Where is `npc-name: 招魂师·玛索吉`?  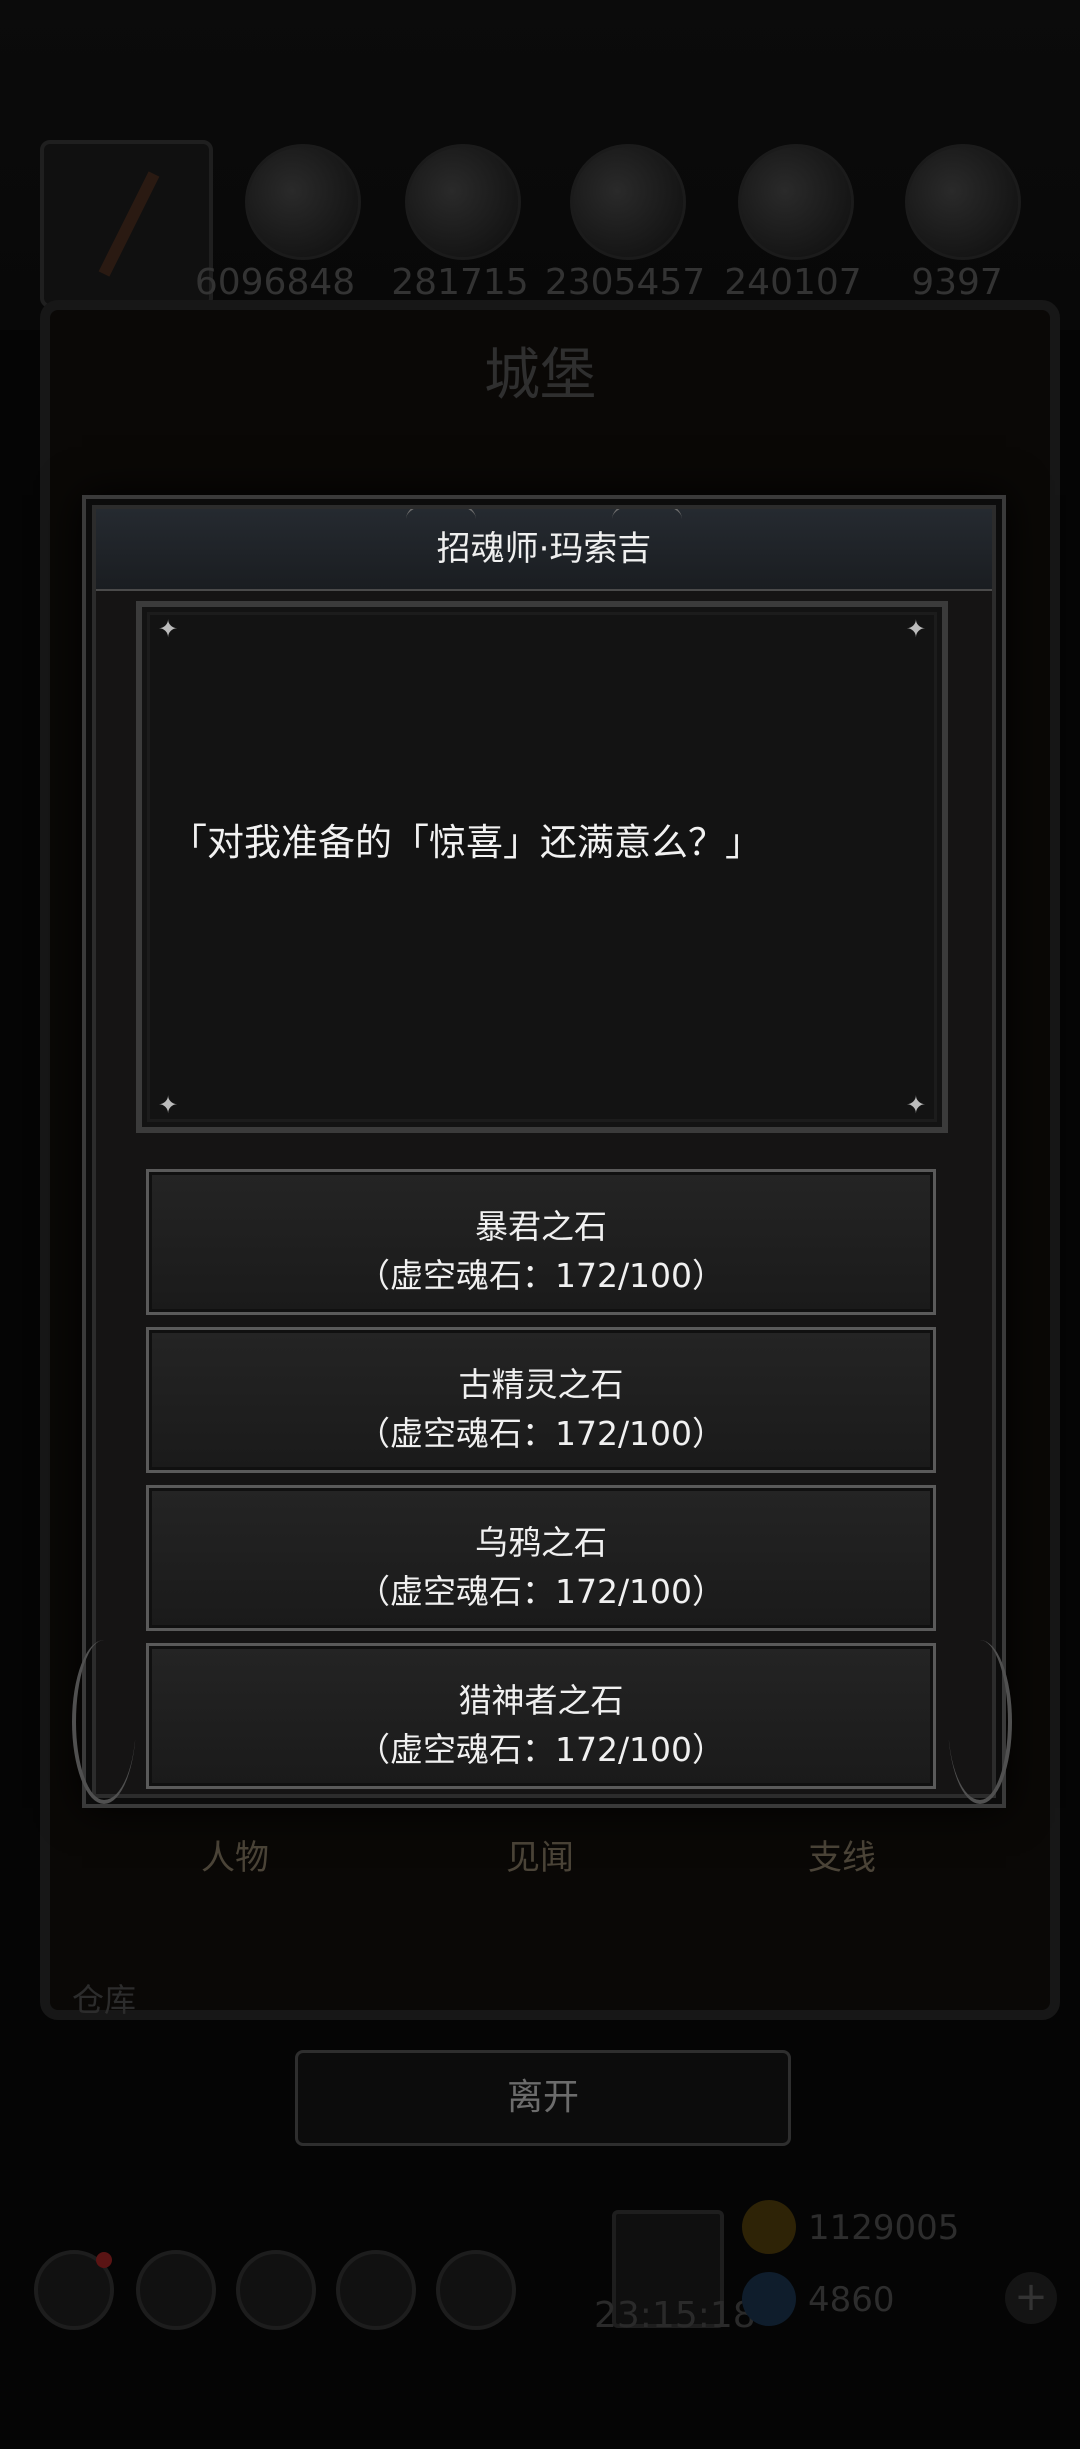 npc-name: 招魂师·玛索吉 is located at coordinates (544, 549).